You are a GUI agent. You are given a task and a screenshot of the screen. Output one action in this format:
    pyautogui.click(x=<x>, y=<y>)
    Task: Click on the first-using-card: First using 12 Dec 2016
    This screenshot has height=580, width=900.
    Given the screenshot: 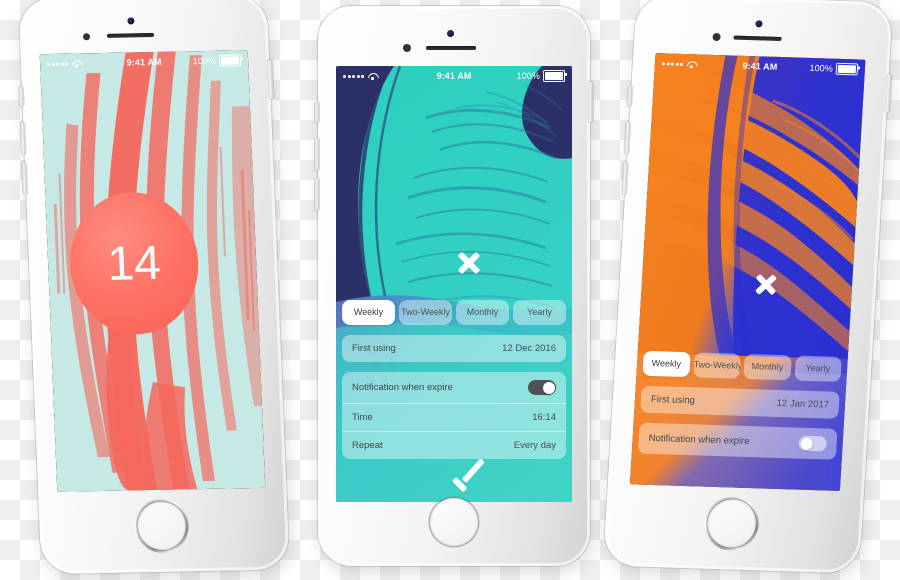 What is the action you would take?
    pyautogui.click(x=454, y=348)
    